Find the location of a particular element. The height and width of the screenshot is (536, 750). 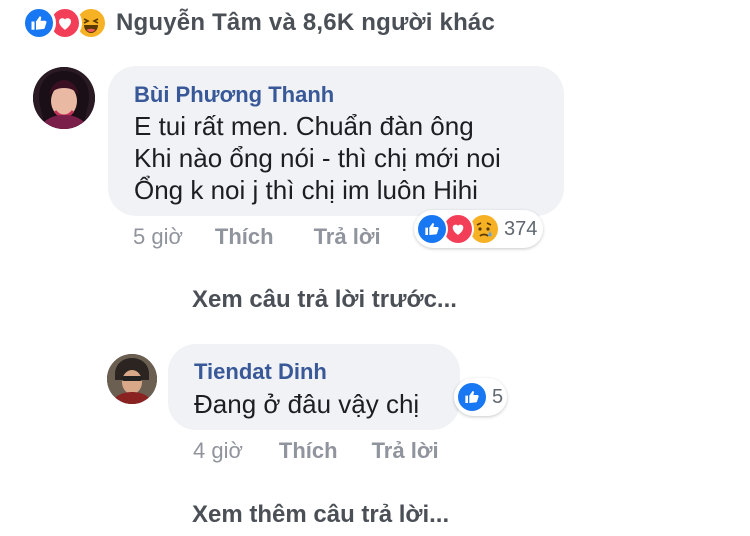

comment-reaction-count: 5 is located at coordinates (498, 396).